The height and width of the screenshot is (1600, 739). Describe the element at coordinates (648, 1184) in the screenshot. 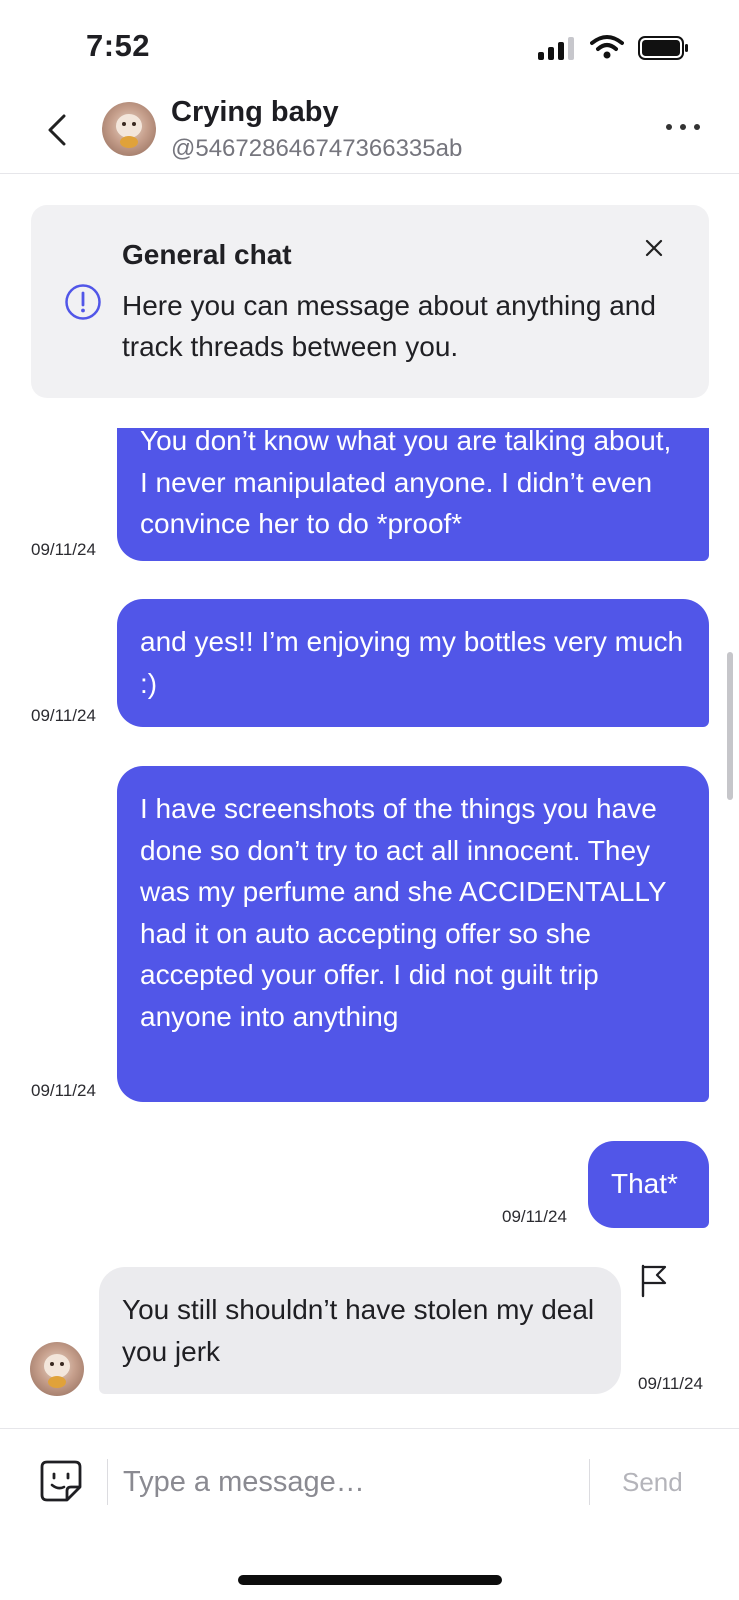

I see `message-bubble-outgoing: That*` at that location.